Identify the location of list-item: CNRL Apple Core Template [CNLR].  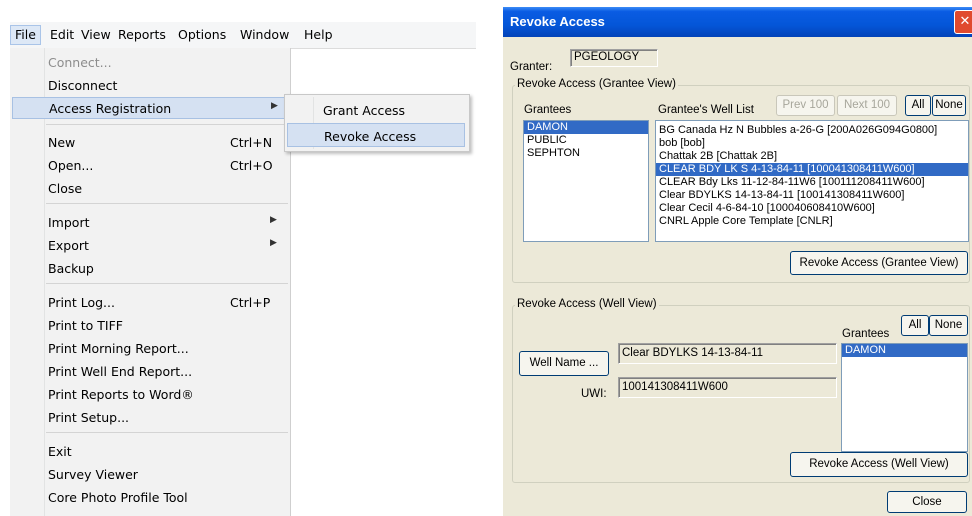
(812, 221).